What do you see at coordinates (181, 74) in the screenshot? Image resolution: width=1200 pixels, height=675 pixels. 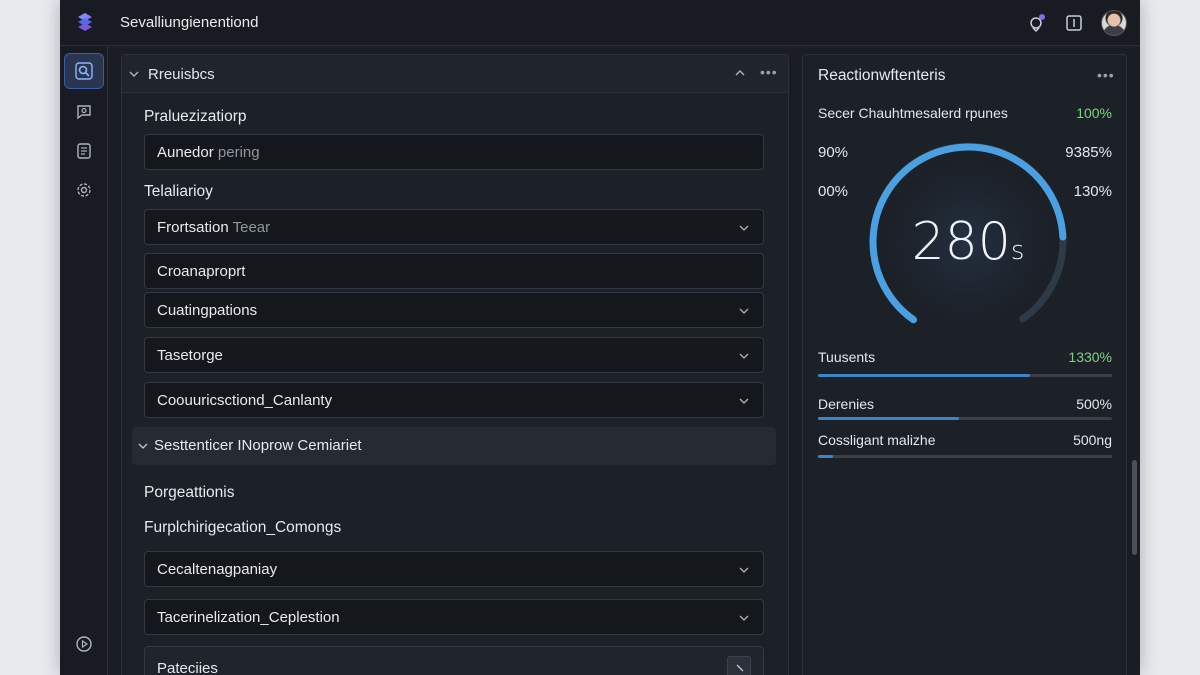 I see `results-panel-title: Rreuisbcs` at bounding box center [181, 74].